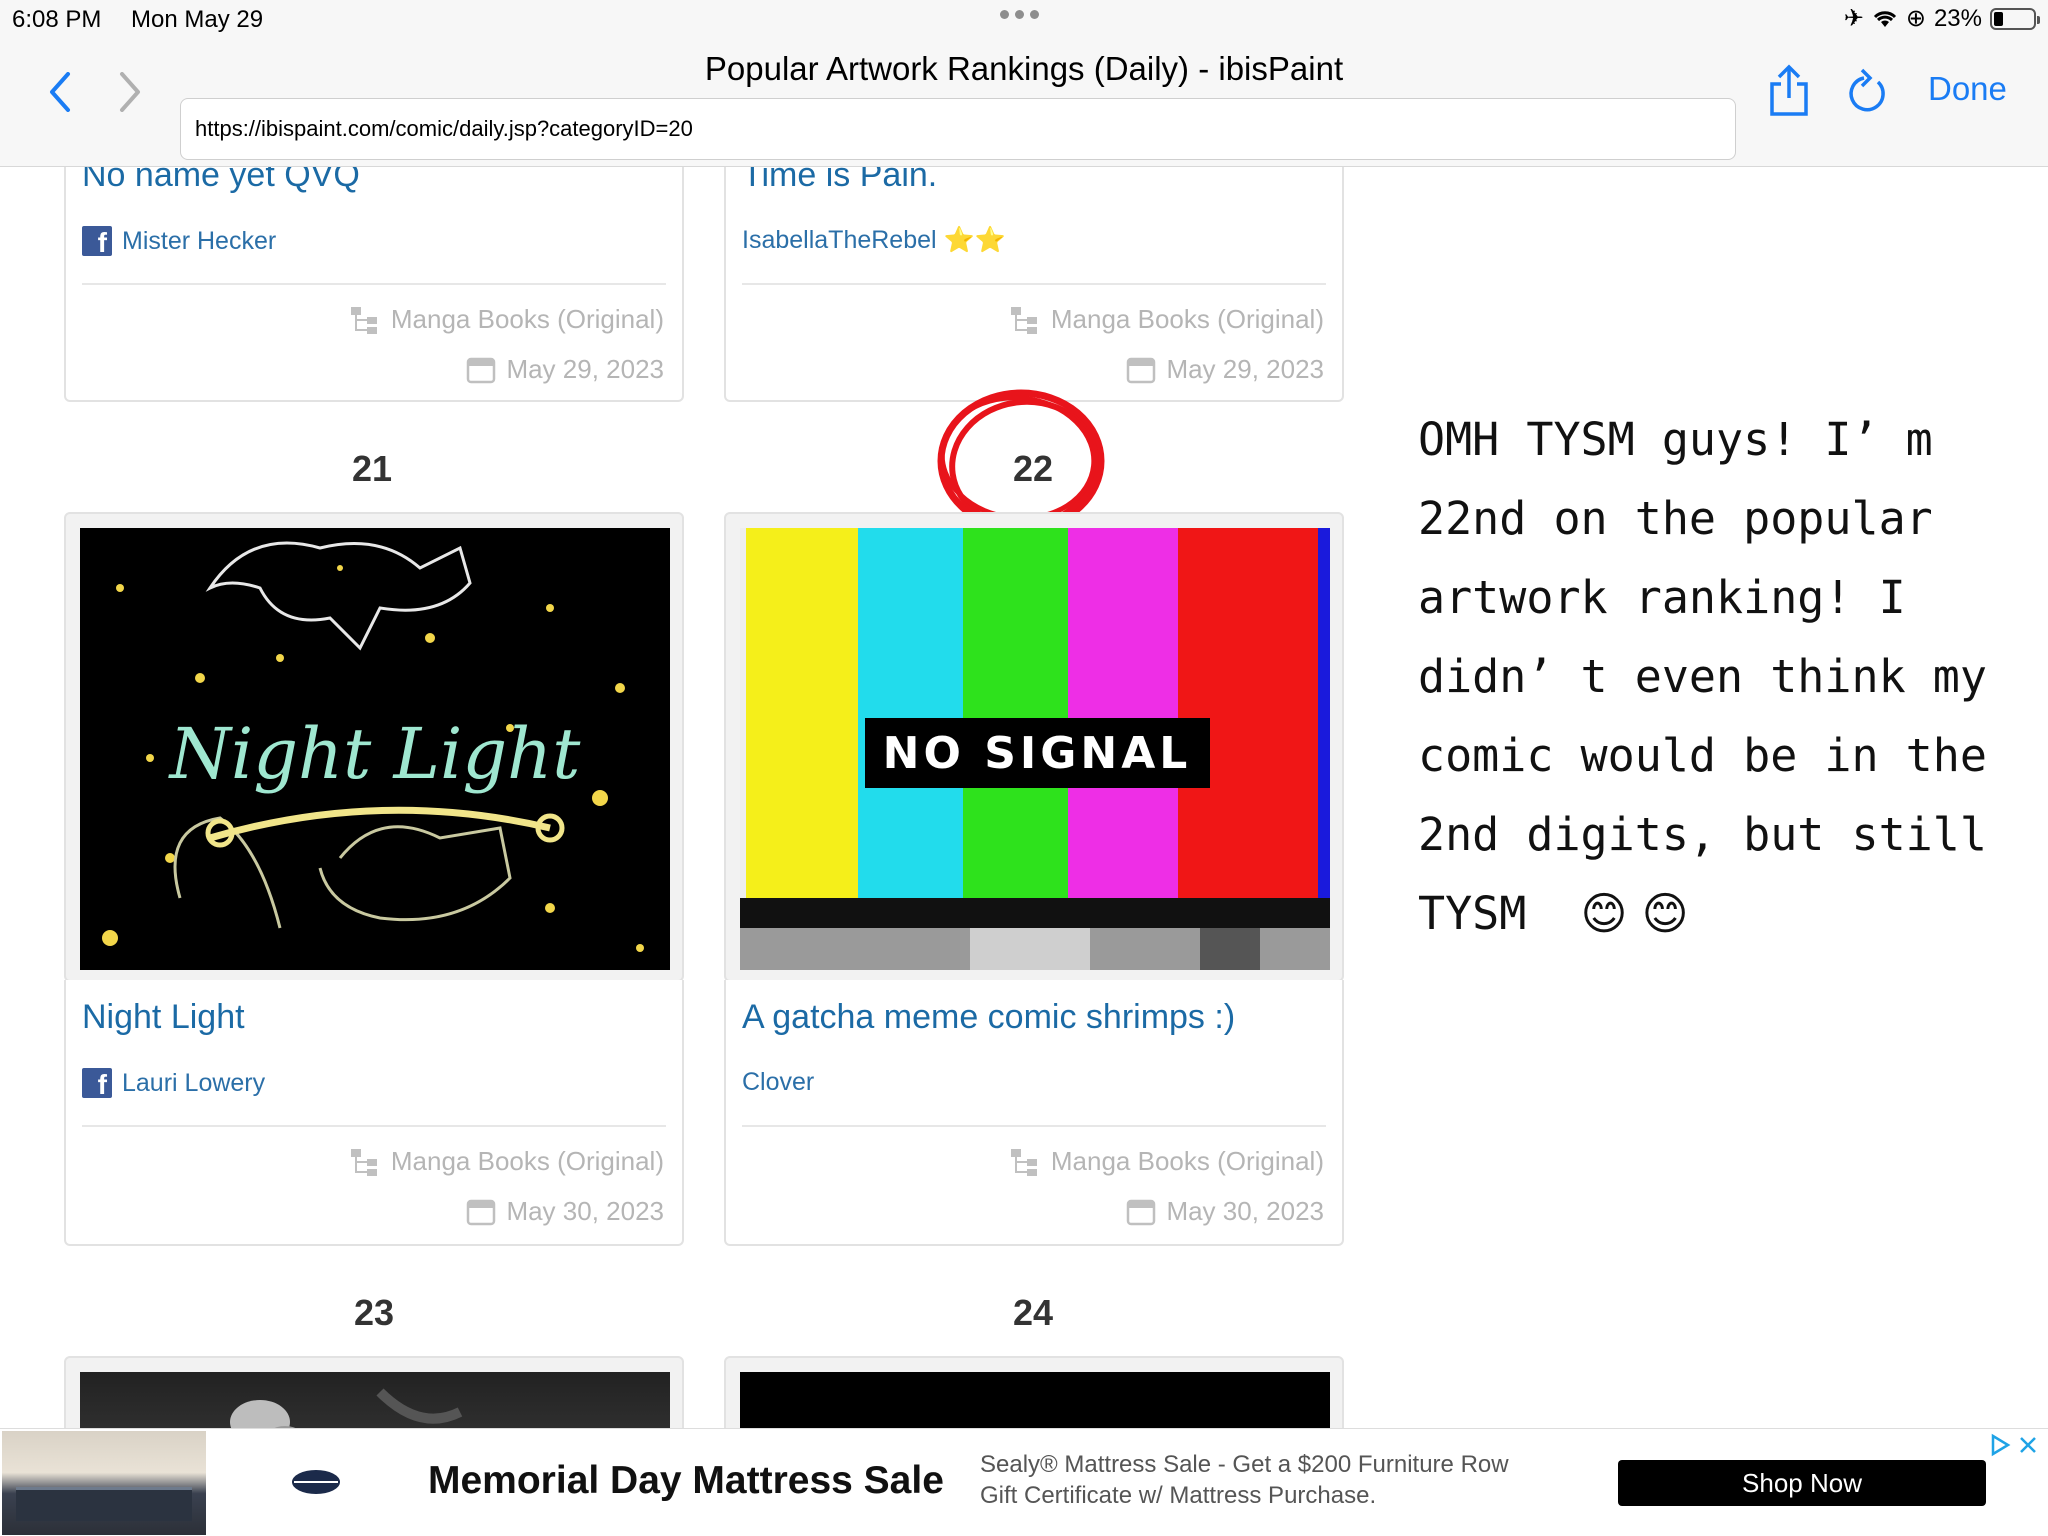 The image size is (2048, 1536). What do you see at coordinates (194, 1082) in the screenshot?
I see `author-name: Lauri Lowery` at bounding box center [194, 1082].